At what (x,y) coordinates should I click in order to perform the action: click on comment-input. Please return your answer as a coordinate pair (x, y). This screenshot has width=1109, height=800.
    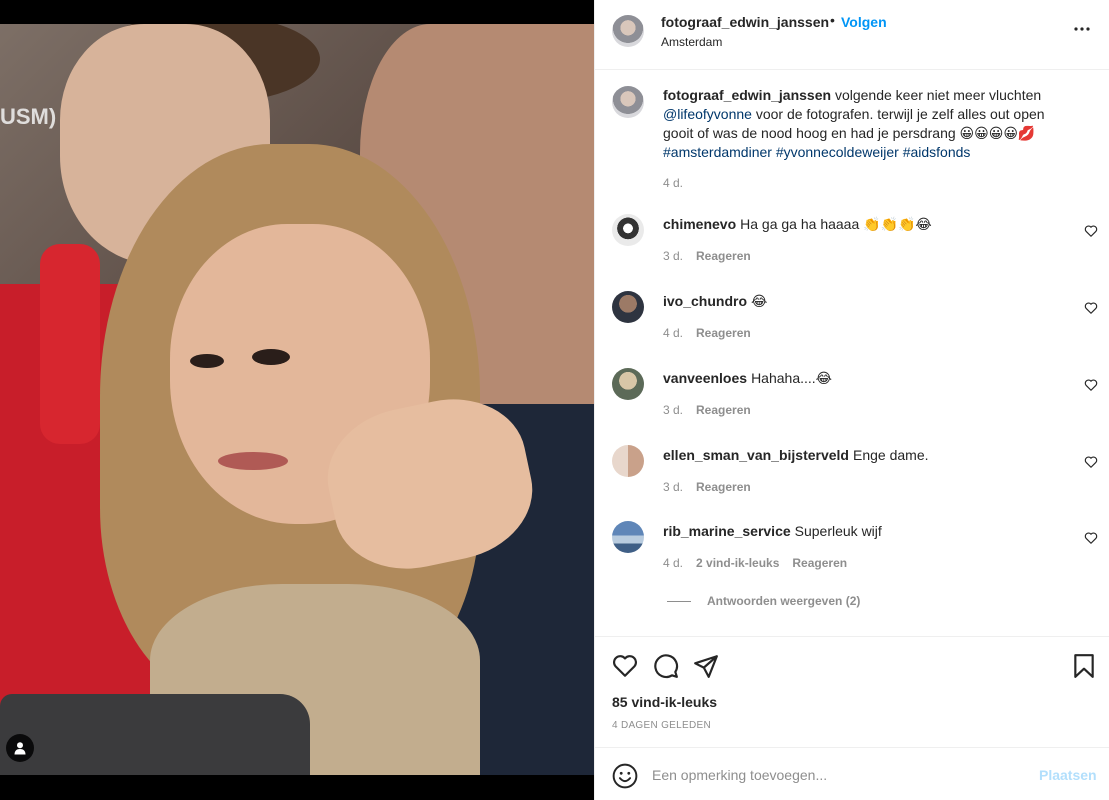
    Looking at the image, I should click on (837, 775).